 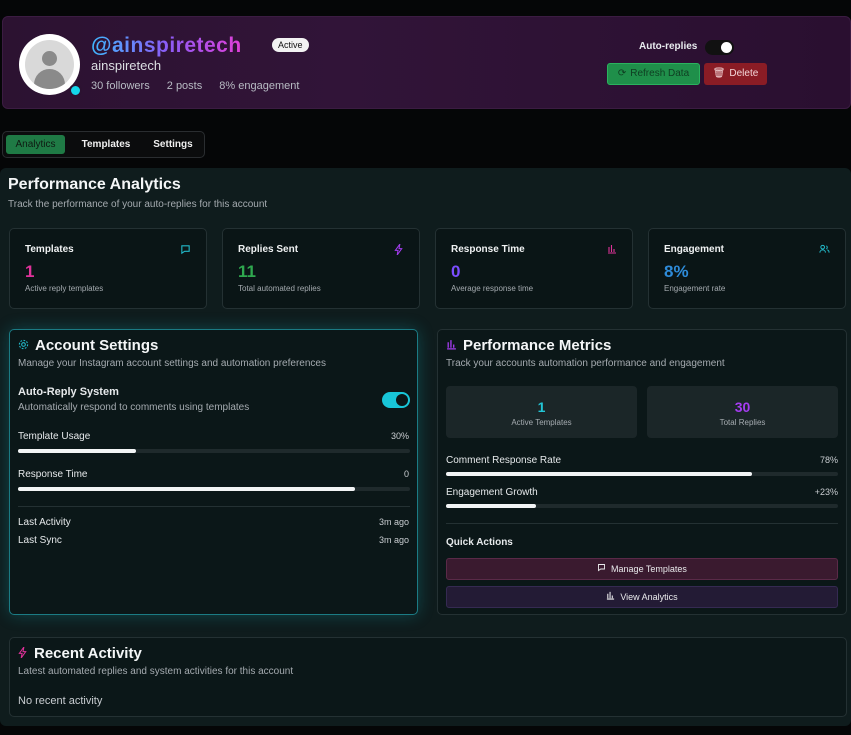 What do you see at coordinates (77, 451) in the screenshot?
I see `template-usage-fill` at bounding box center [77, 451].